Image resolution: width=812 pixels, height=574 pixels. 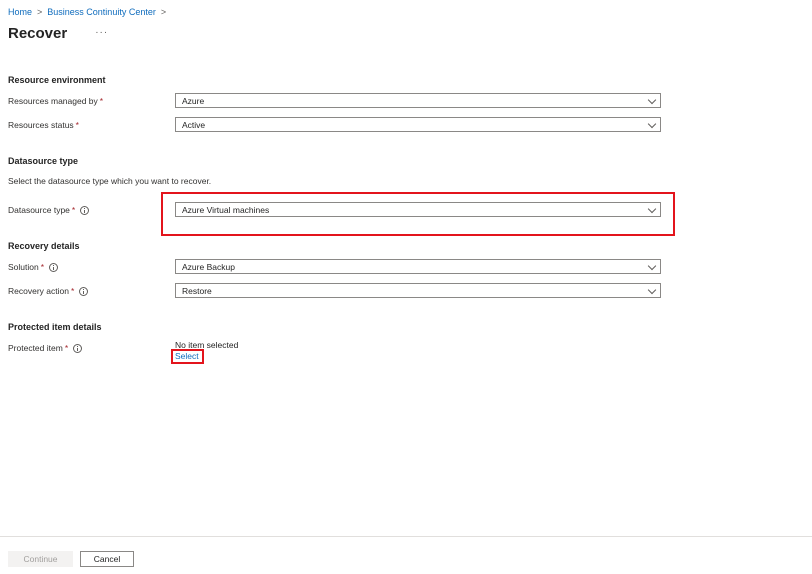 I want to click on label-text: Protected item, so click(x=35, y=348).